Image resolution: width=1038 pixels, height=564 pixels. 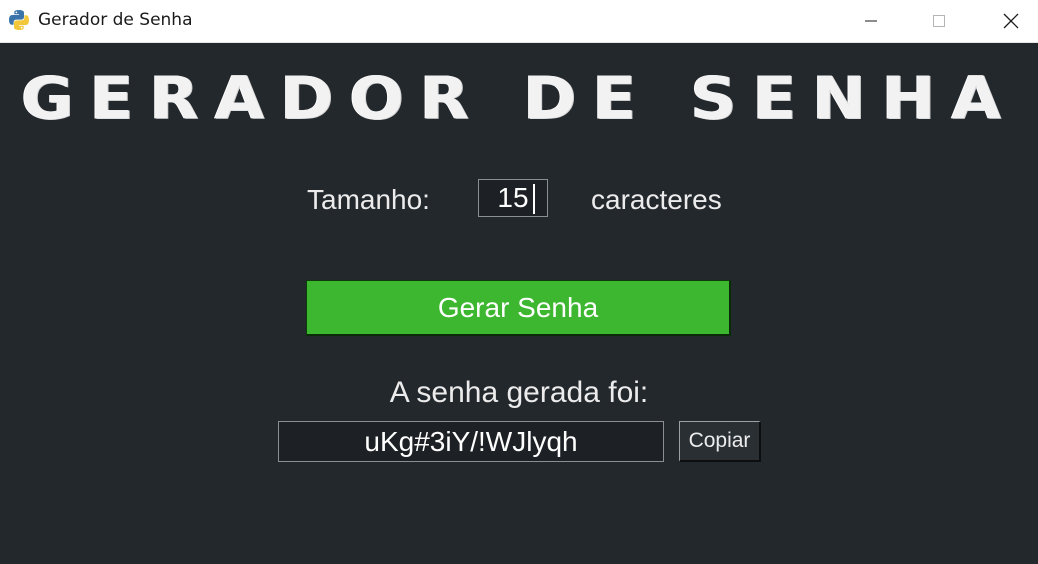 I want to click on size-input, so click(x=513, y=198).